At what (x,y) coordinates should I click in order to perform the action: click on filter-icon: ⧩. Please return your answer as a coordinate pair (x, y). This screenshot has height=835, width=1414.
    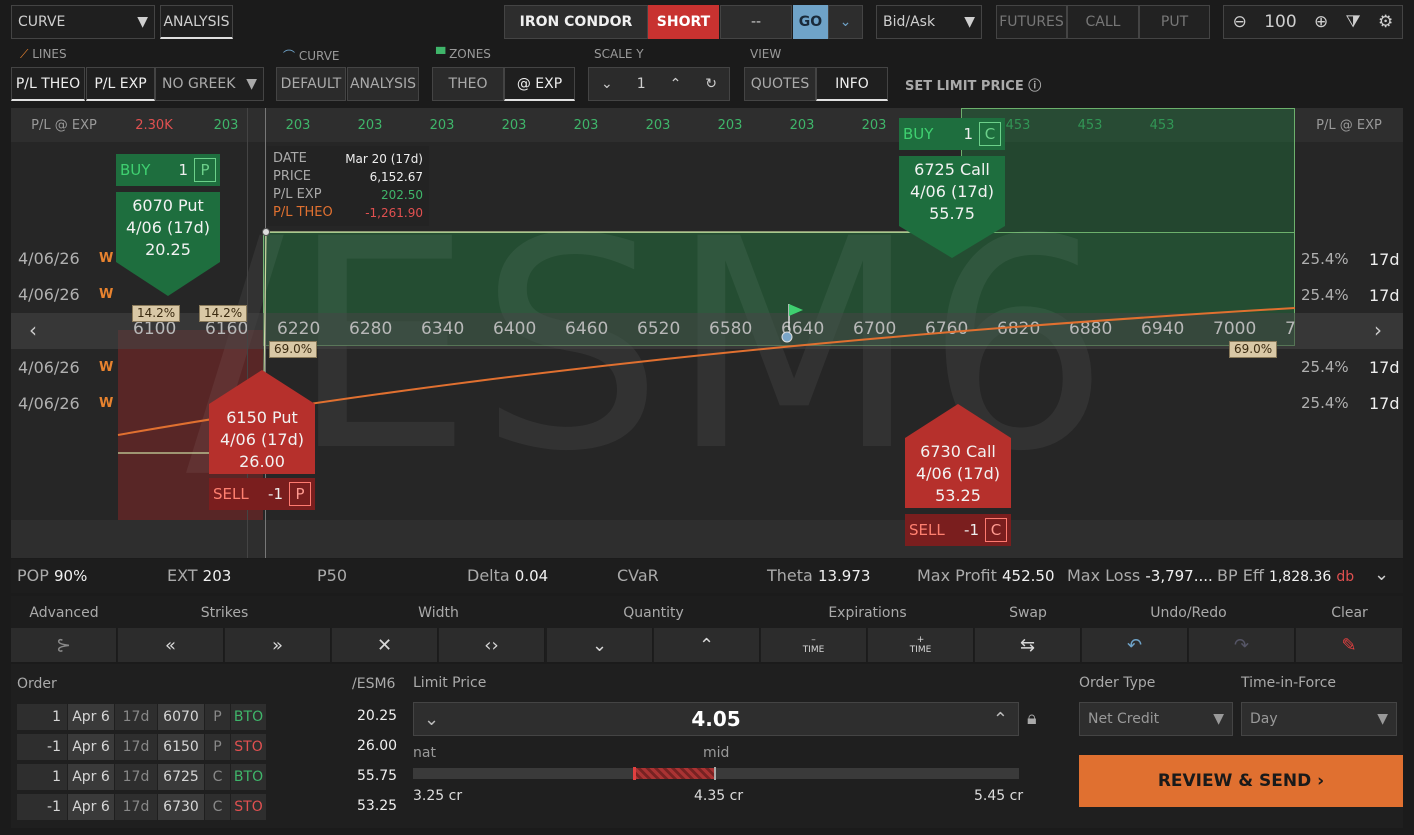
    Looking at the image, I should click on (1353, 22).